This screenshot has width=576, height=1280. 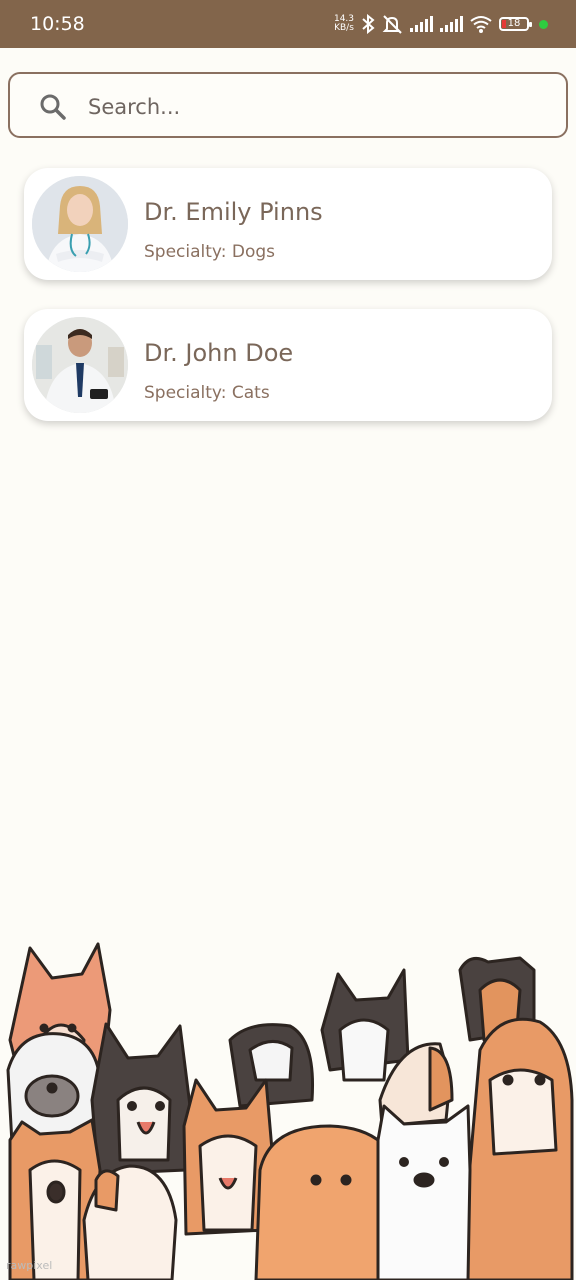 I want to click on doctor-name: Dr. Emily Pinns, so click(x=233, y=212).